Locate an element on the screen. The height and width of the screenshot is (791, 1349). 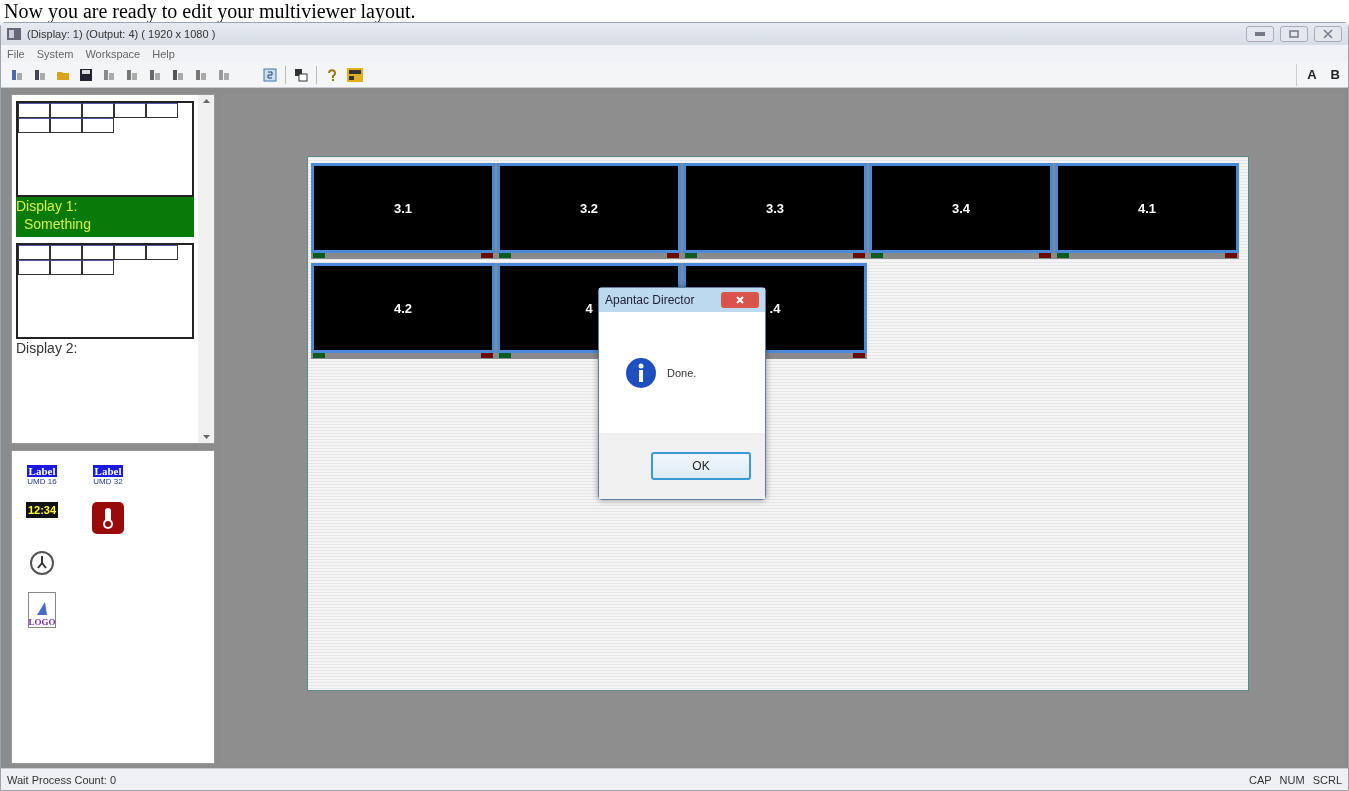
triangle-icon is located at coordinates (42, 609).